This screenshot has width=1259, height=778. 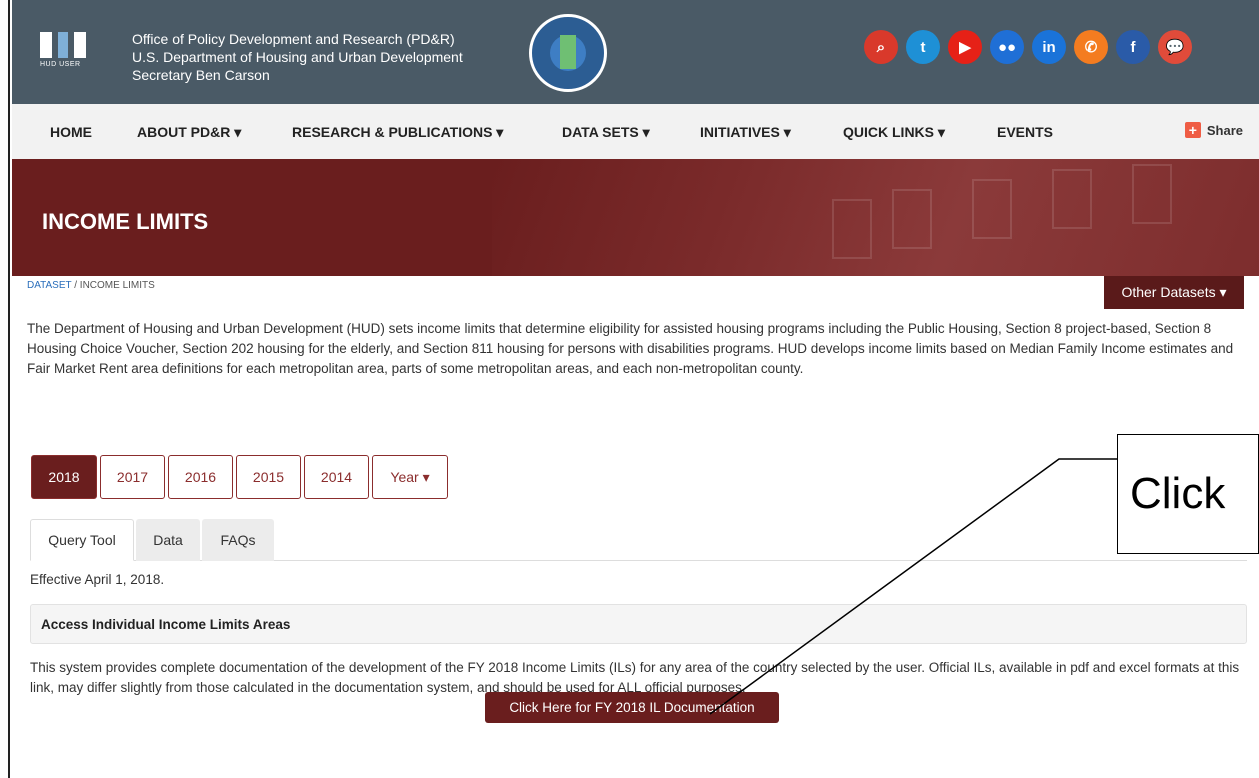 I want to click on effective-date: Effective April 1, 2018., so click(x=97, y=579).